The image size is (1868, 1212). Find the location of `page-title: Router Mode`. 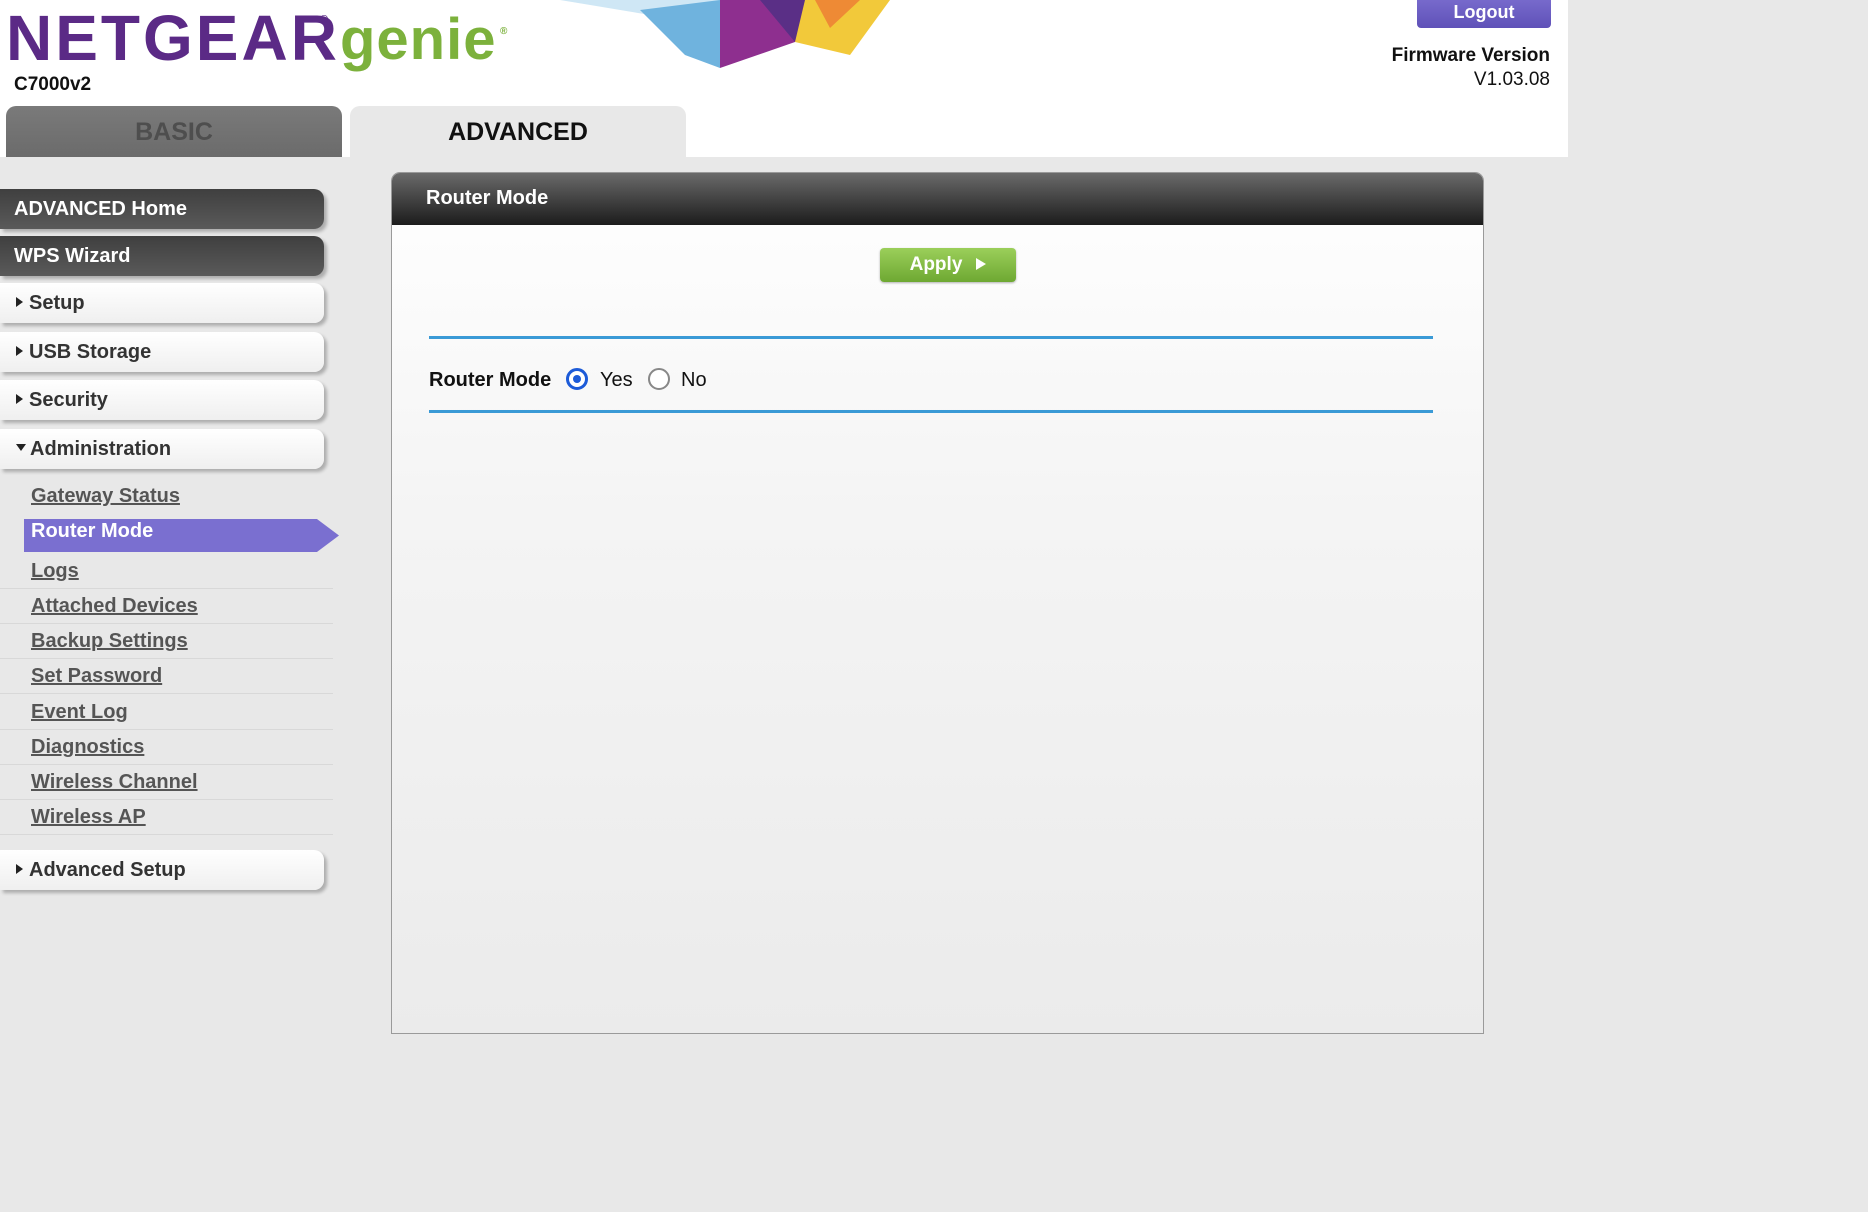

page-title: Router Mode is located at coordinates (487, 198).